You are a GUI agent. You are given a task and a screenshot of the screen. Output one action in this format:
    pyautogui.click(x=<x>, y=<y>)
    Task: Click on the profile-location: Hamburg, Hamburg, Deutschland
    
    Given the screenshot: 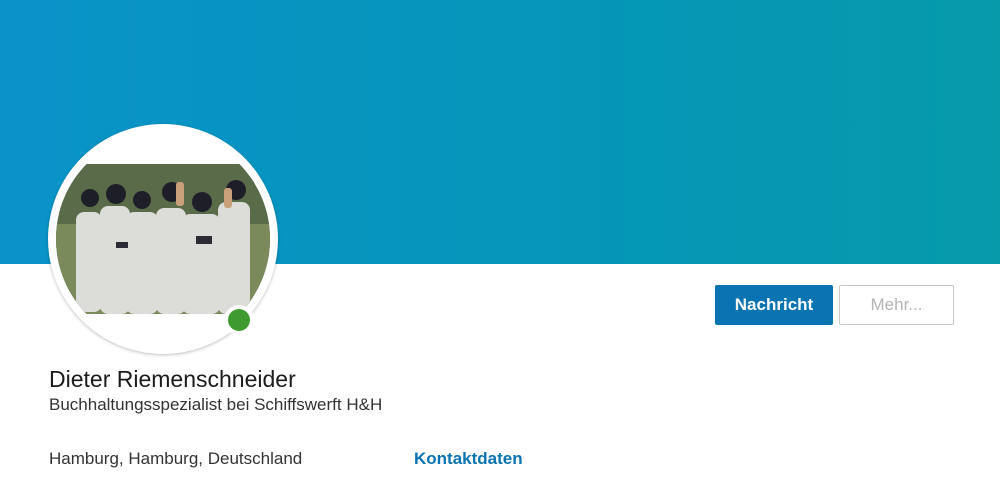 What is the action you would take?
    pyautogui.click(x=176, y=458)
    